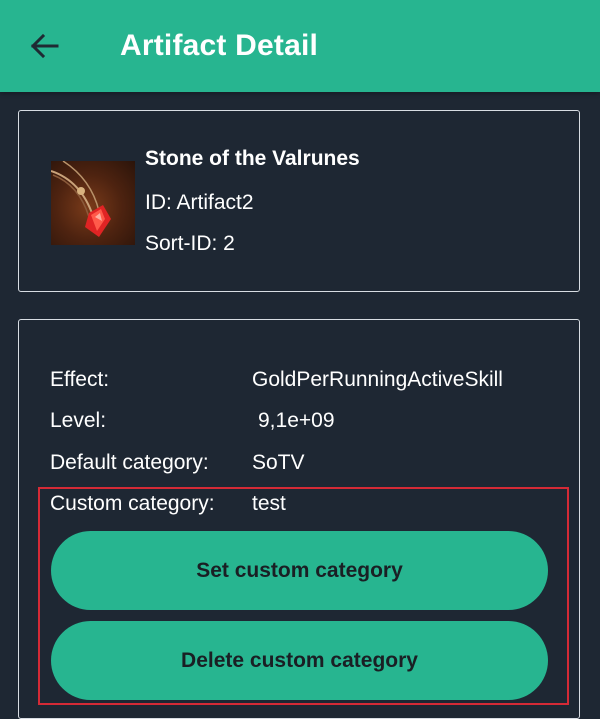 The image size is (600, 719). What do you see at coordinates (219, 45) in the screenshot?
I see `page-title: Artifact Detail` at bounding box center [219, 45].